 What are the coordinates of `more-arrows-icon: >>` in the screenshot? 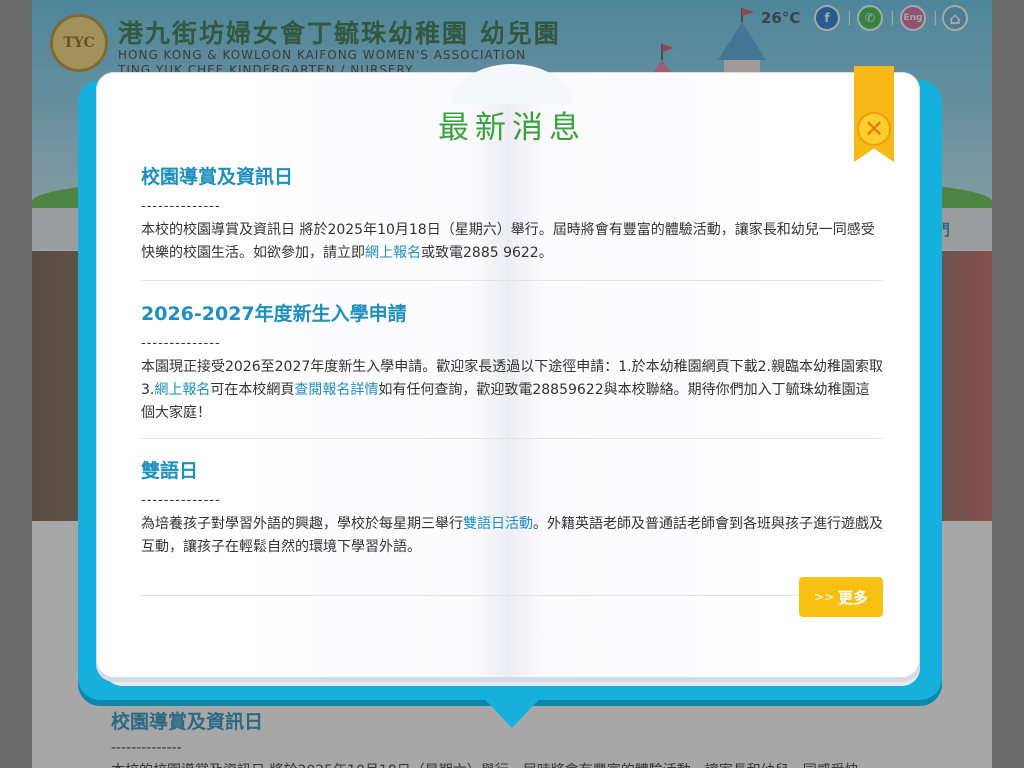 It's located at (824, 597).